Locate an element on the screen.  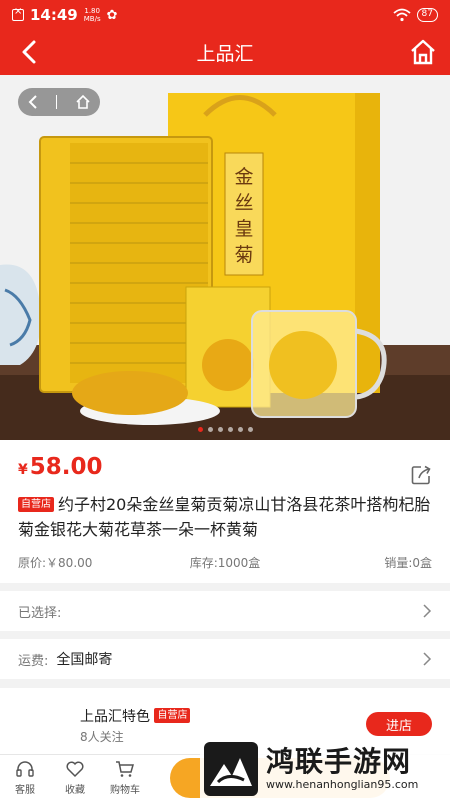
enter-shop-button: 进店 is located at coordinates (399, 724).